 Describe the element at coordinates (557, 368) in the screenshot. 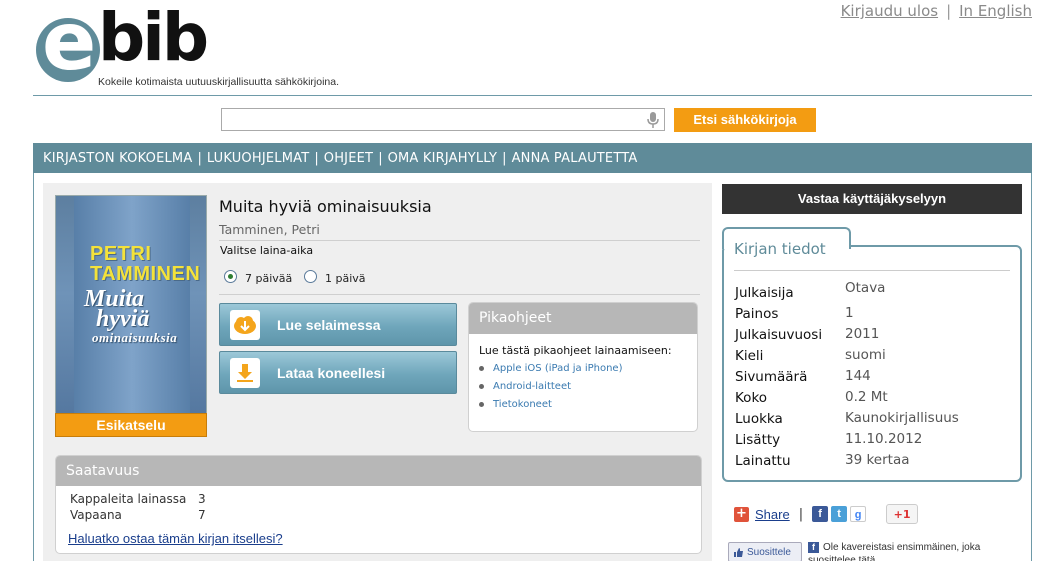

I see `quick-guide-link-ios: Apple iOS (iPad ja iPhone)` at that location.